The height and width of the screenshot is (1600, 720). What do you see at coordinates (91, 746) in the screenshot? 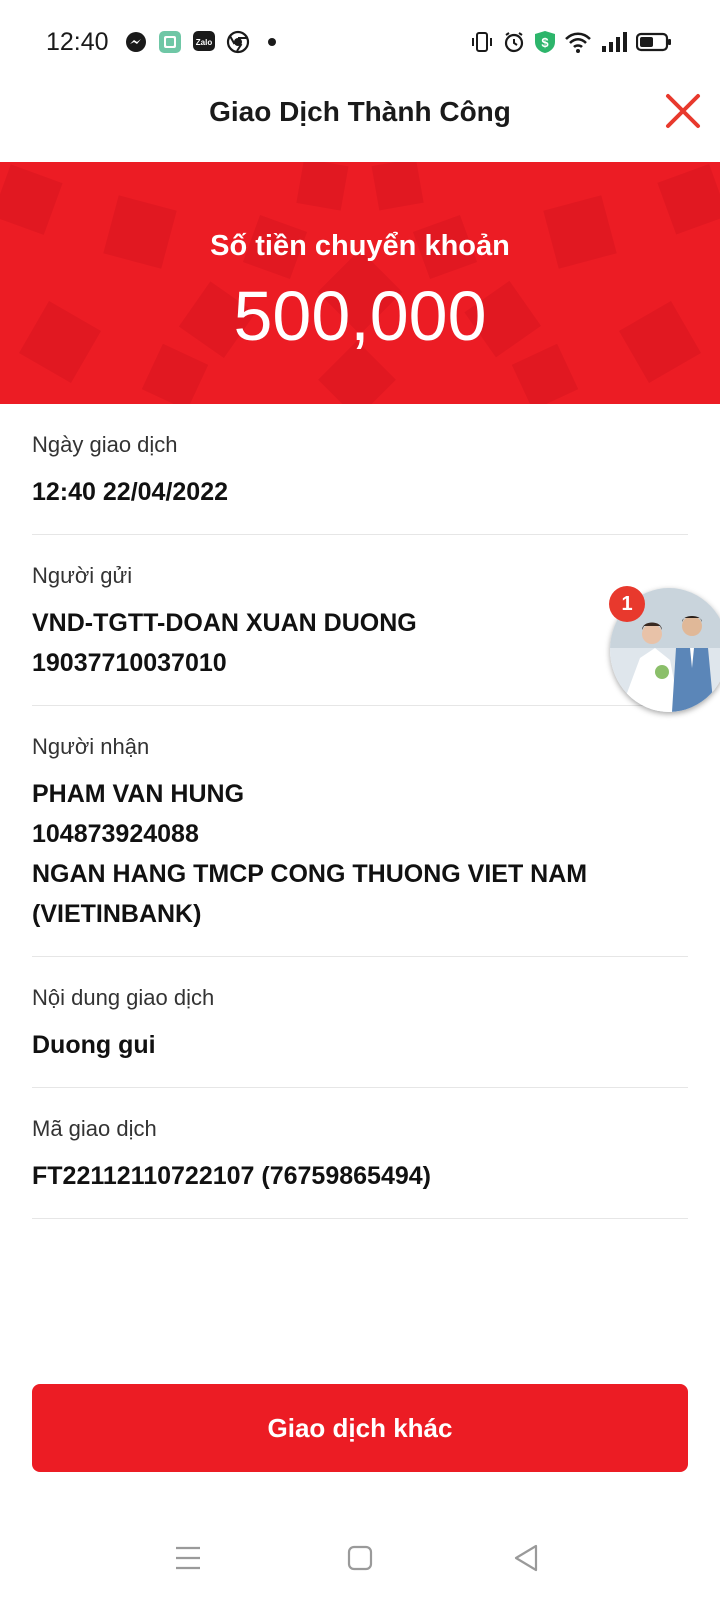
I see `receiver-label: Người nhận` at bounding box center [91, 746].